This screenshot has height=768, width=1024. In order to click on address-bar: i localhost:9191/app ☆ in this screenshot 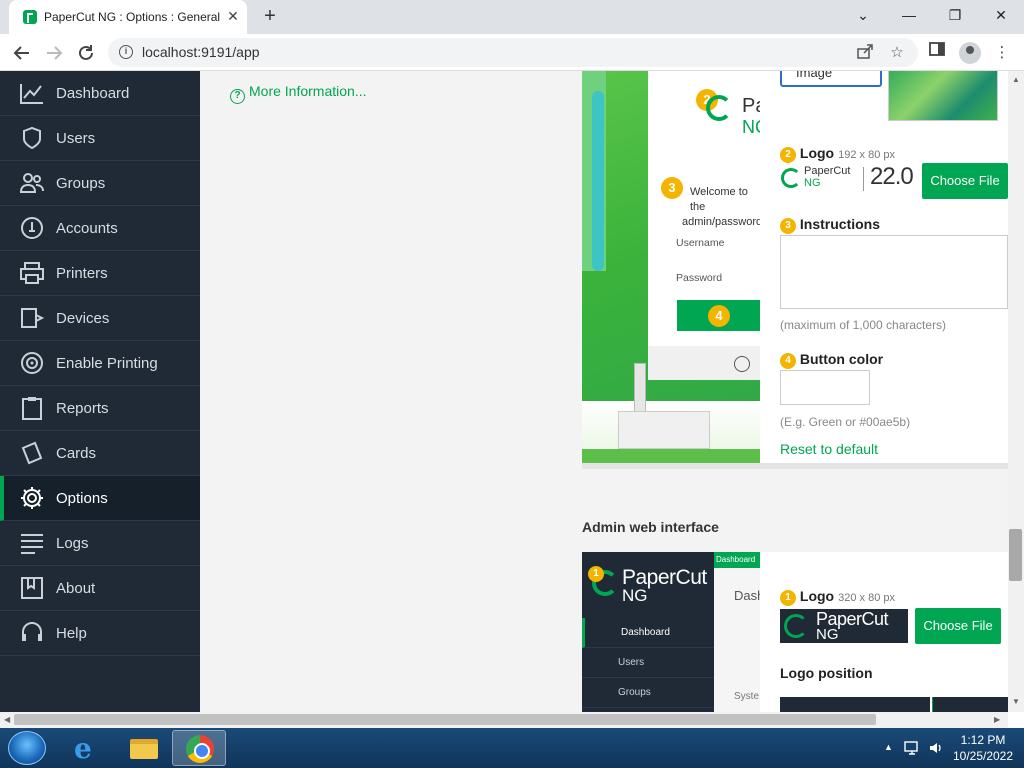, I will do `click(513, 52)`.